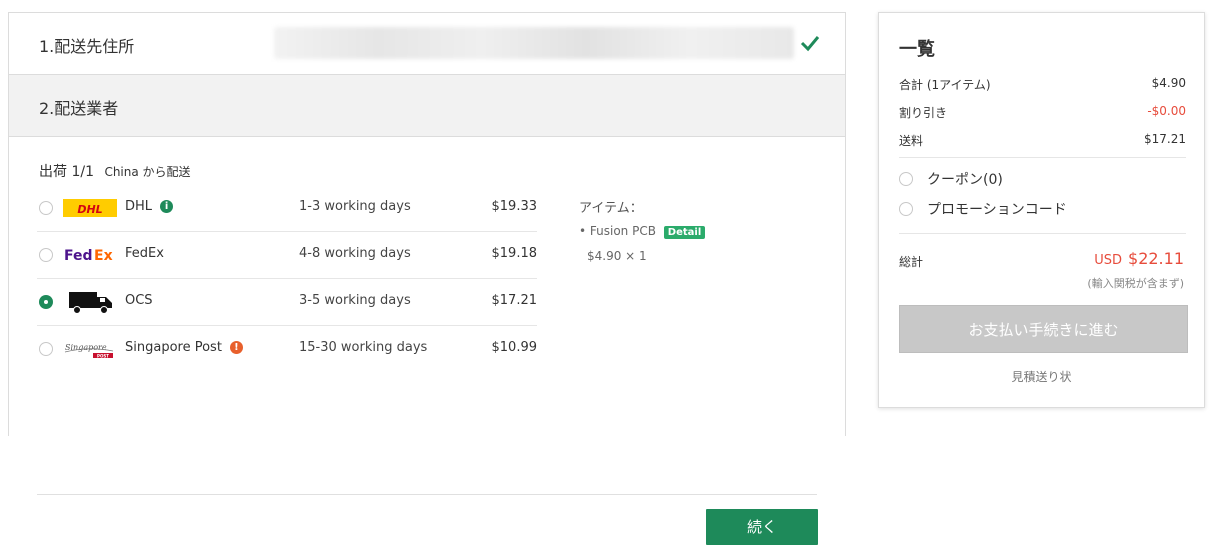  Describe the element at coordinates (287, 208) in the screenshot. I see `carrier-row-dhl: DHL DHL i 1-3 working days $19.33` at that location.